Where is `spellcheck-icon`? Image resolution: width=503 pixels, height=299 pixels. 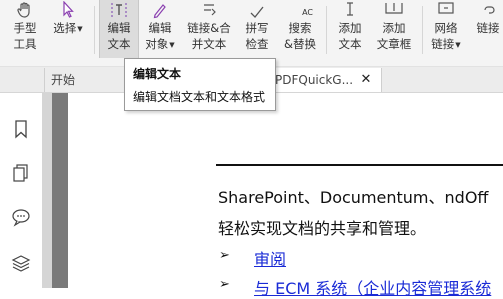
spellcheck-icon is located at coordinates (257, 10).